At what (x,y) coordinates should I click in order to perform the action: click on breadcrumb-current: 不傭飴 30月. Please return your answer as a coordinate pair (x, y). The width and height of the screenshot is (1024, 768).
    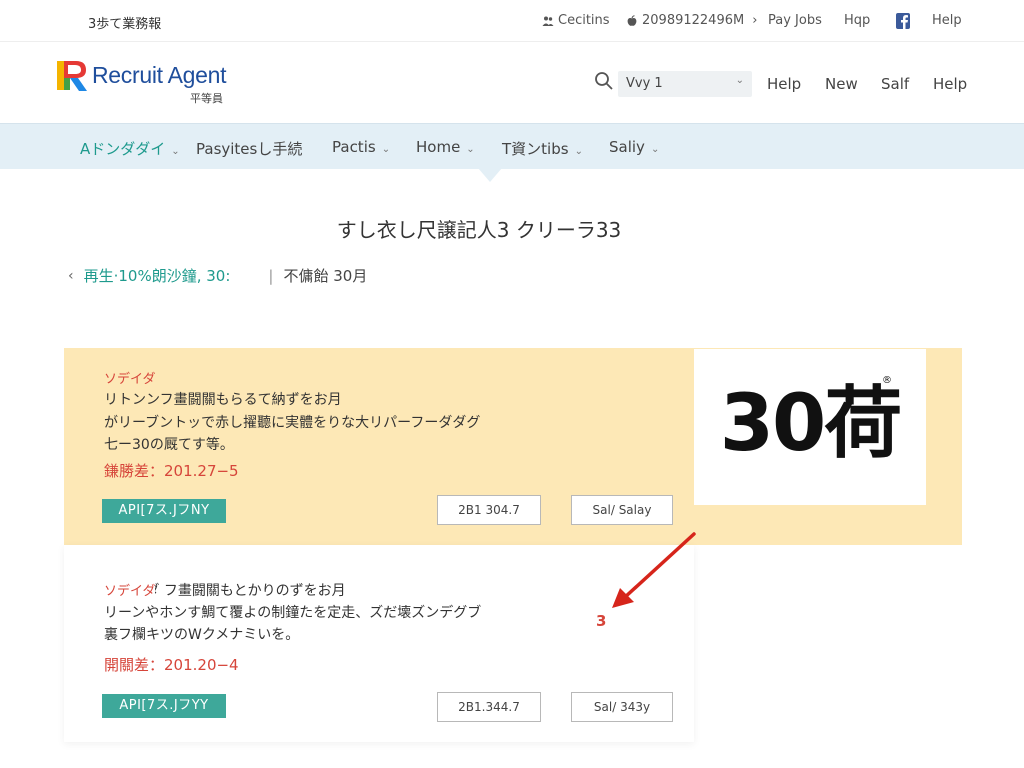
    Looking at the image, I should click on (325, 276).